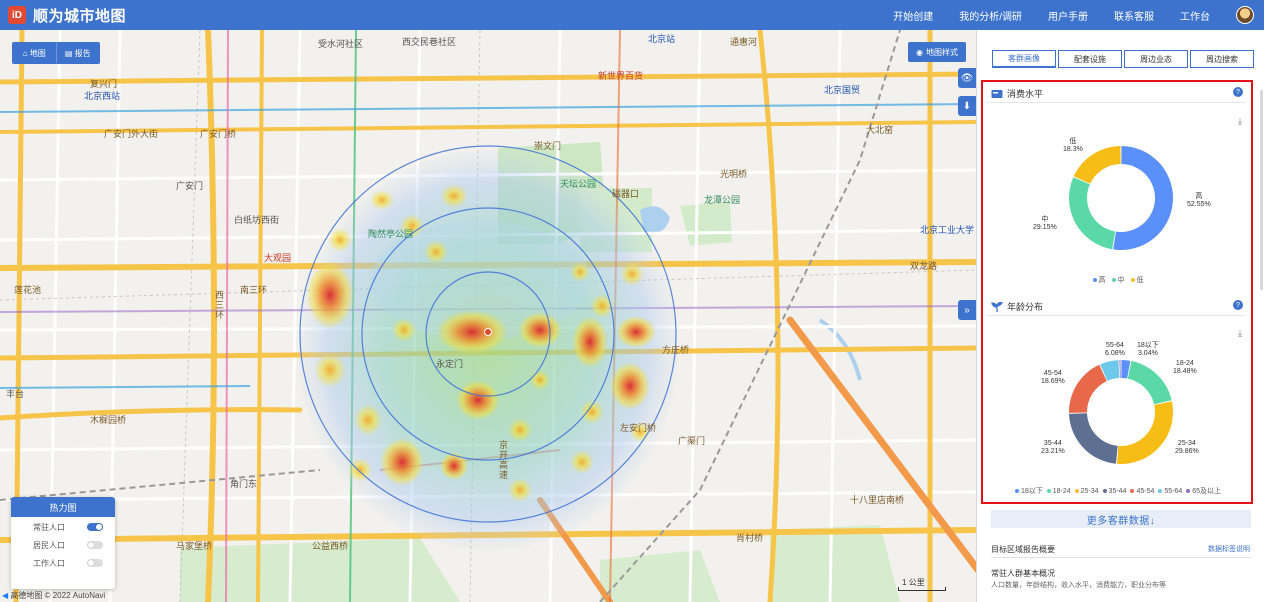  I want to click on slice-label-18-24: 18-24 18.48%, so click(1185, 368).